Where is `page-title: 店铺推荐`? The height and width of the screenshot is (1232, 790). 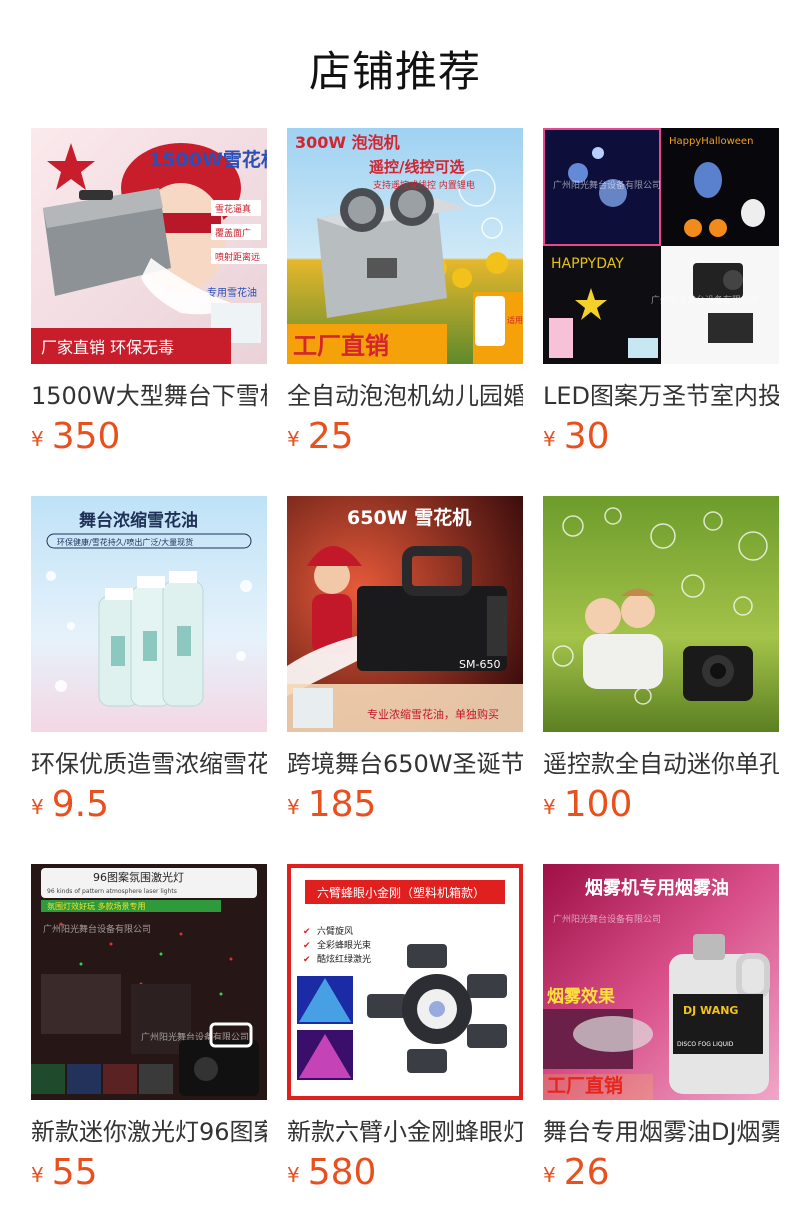 page-title: 店铺推荐 is located at coordinates (394, 71).